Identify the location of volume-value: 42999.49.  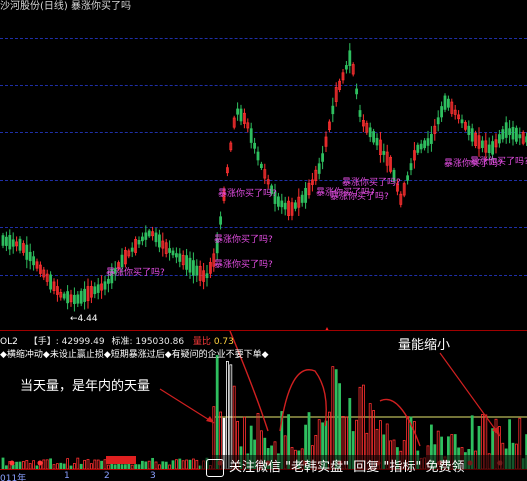
(83, 342).